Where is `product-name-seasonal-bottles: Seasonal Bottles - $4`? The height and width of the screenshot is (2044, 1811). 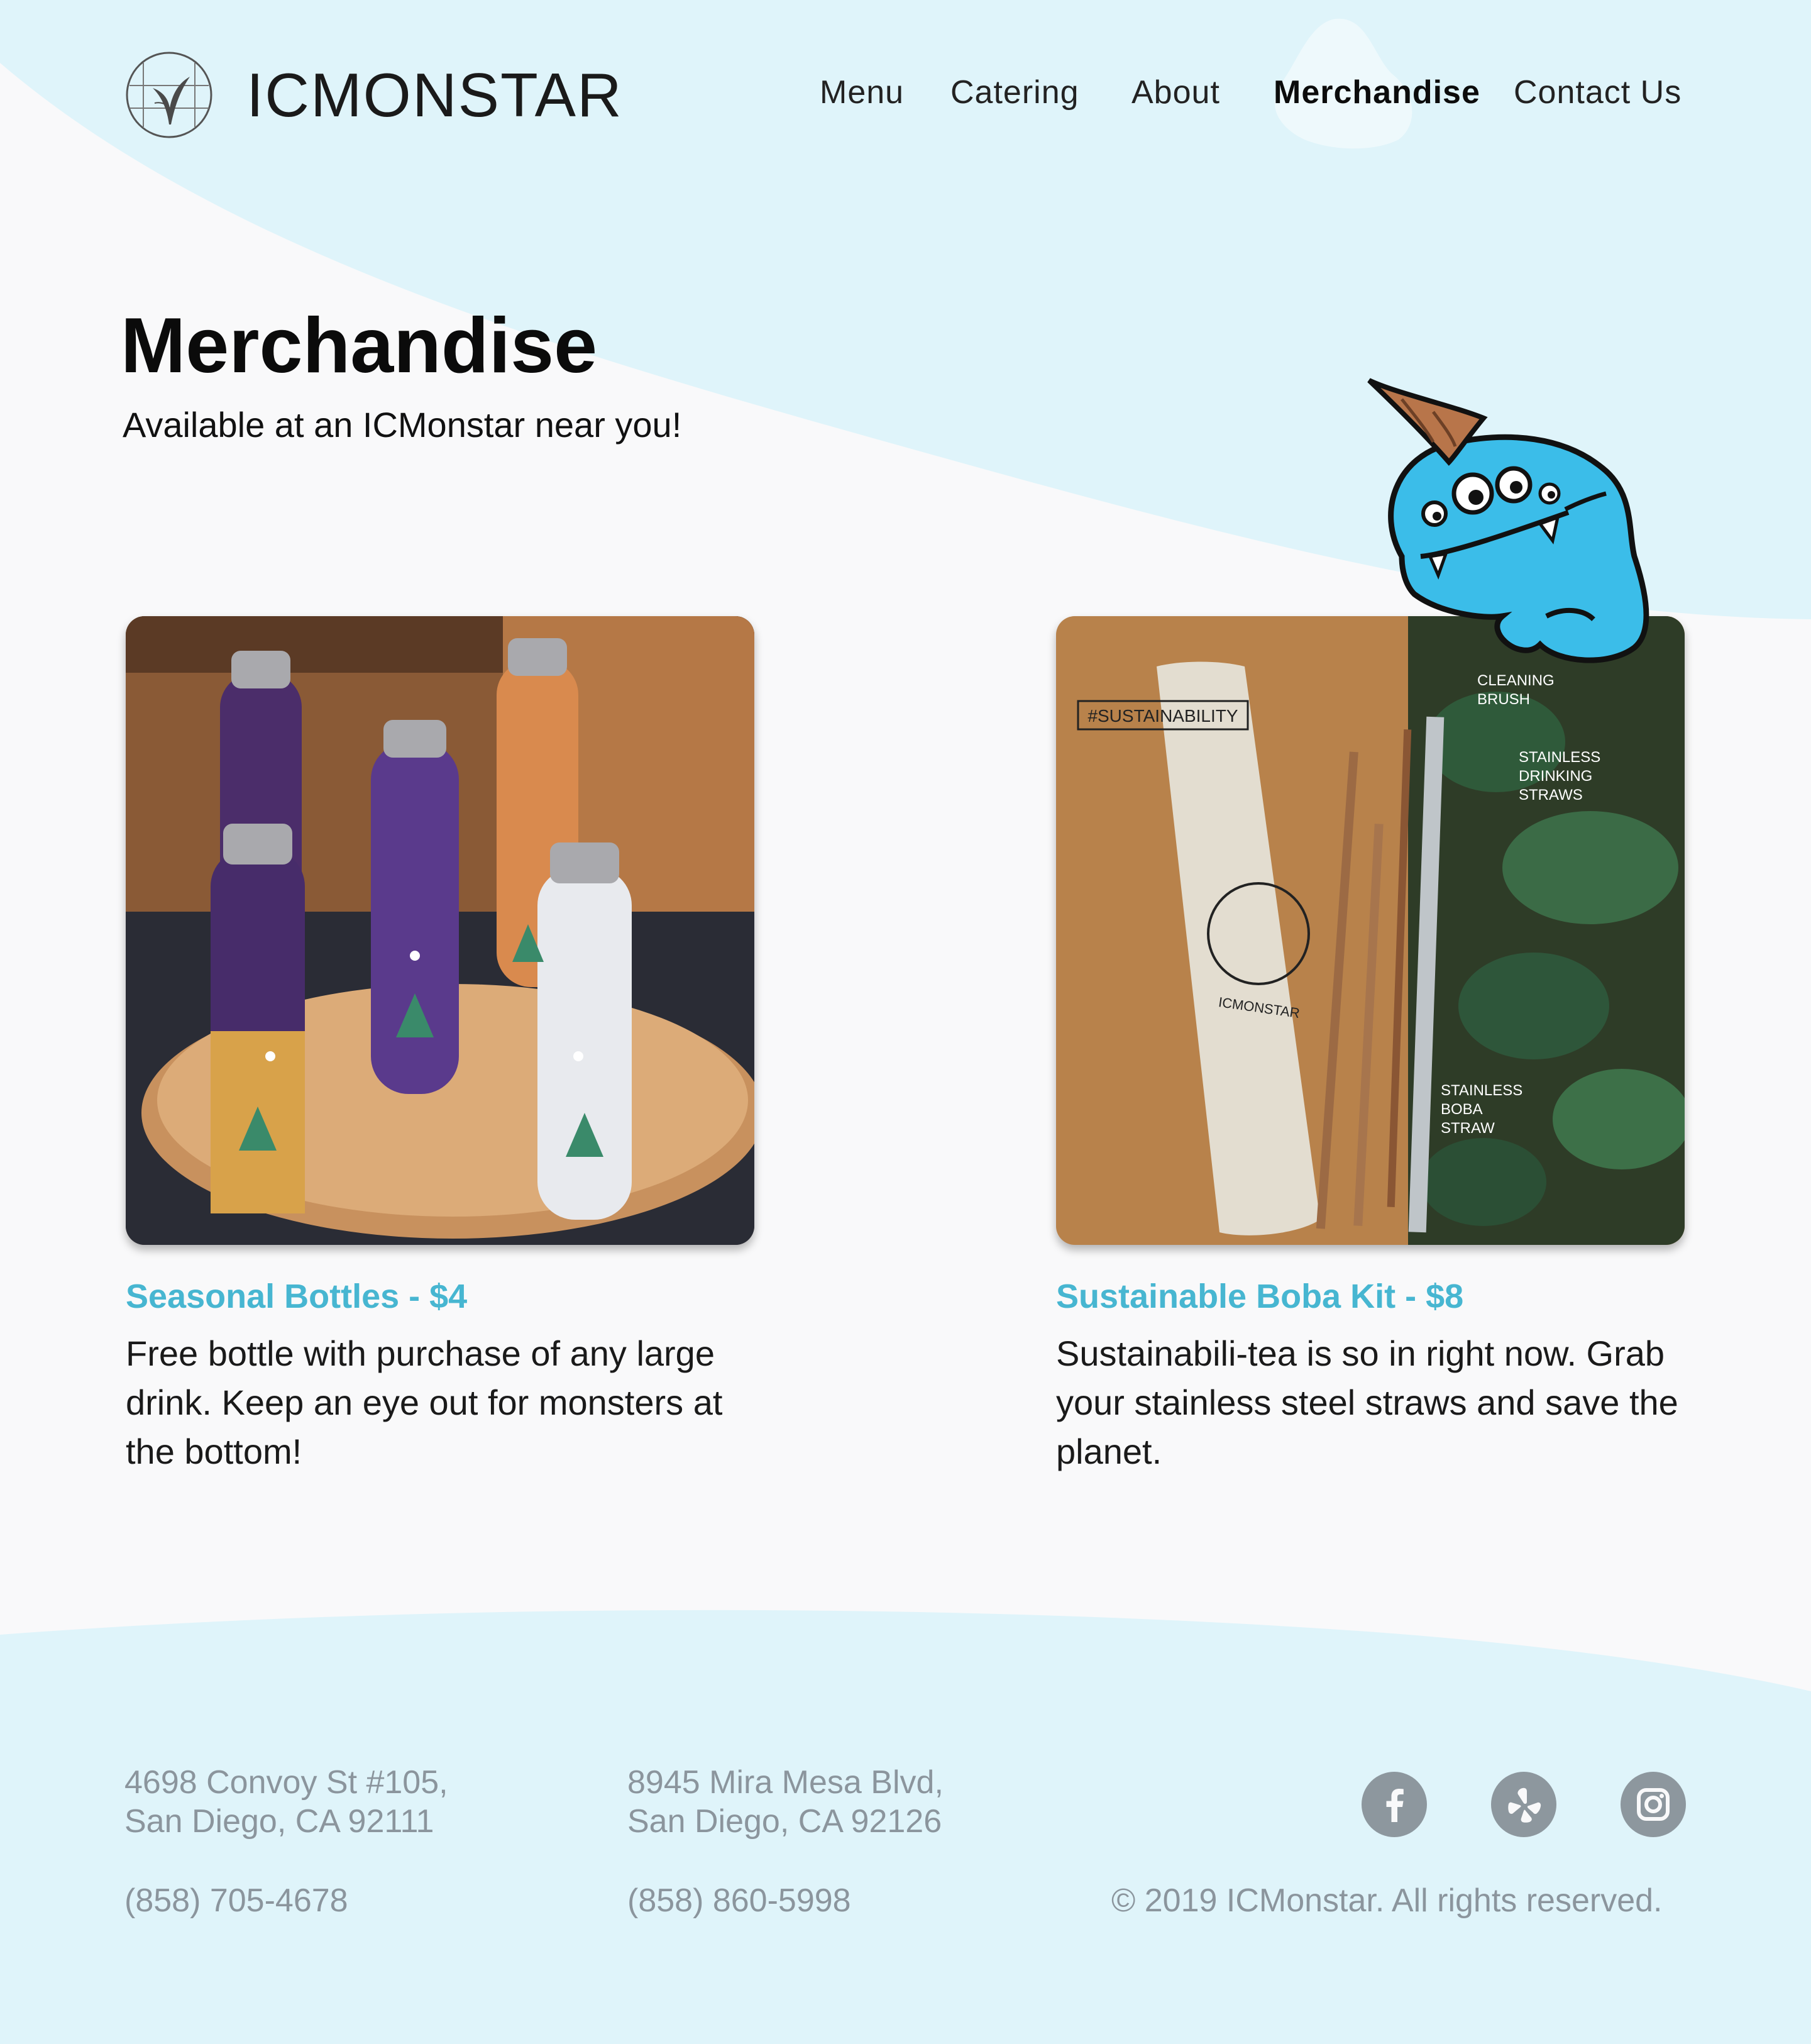 product-name-seasonal-bottles: Seasonal Bottles - $4 is located at coordinates (296, 1296).